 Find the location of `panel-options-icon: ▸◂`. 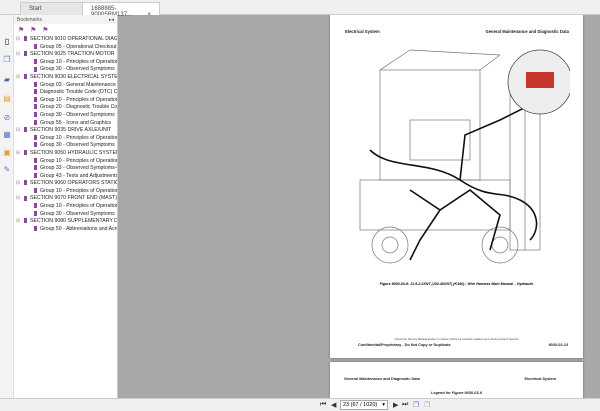

panel-options-icon: ▸◂ is located at coordinates (111, 20).